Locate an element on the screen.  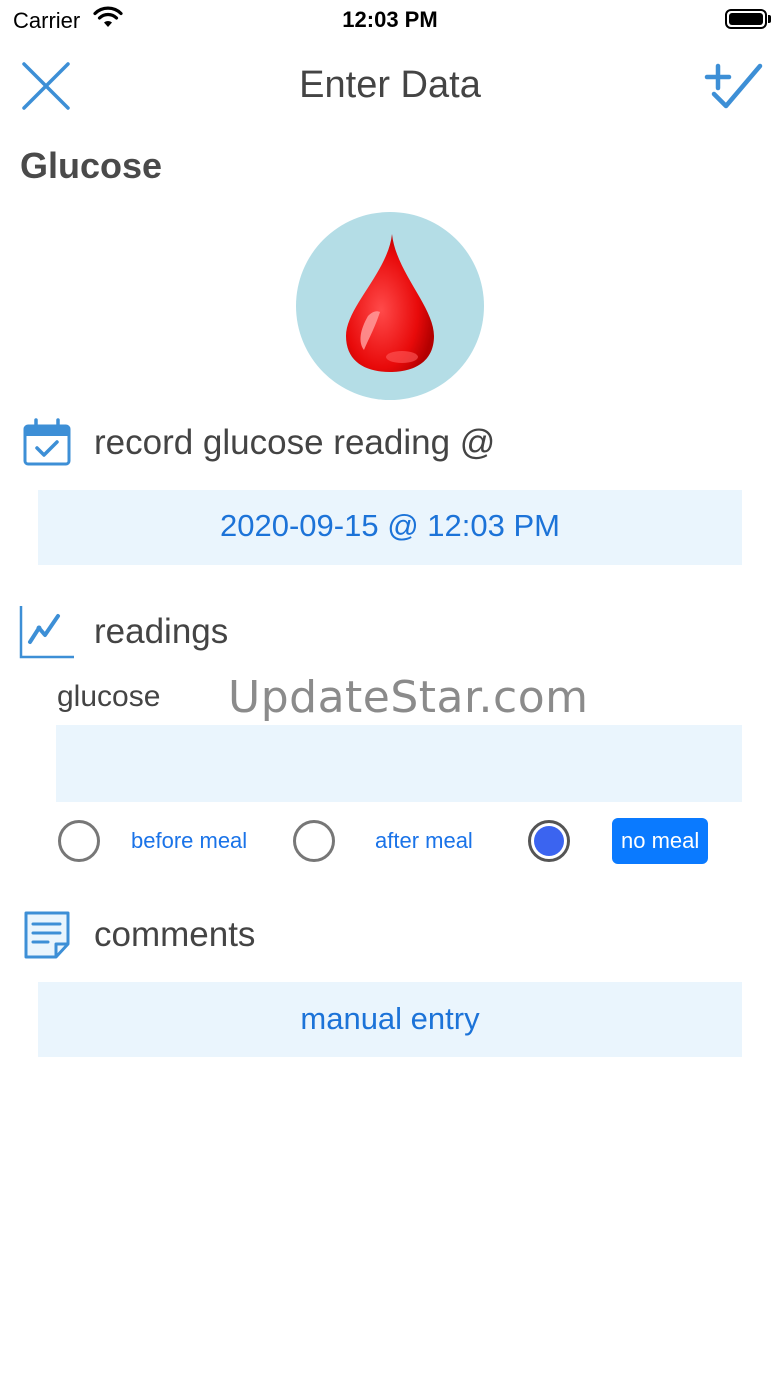
no-meal-radio is located at coordinates (549, 841).